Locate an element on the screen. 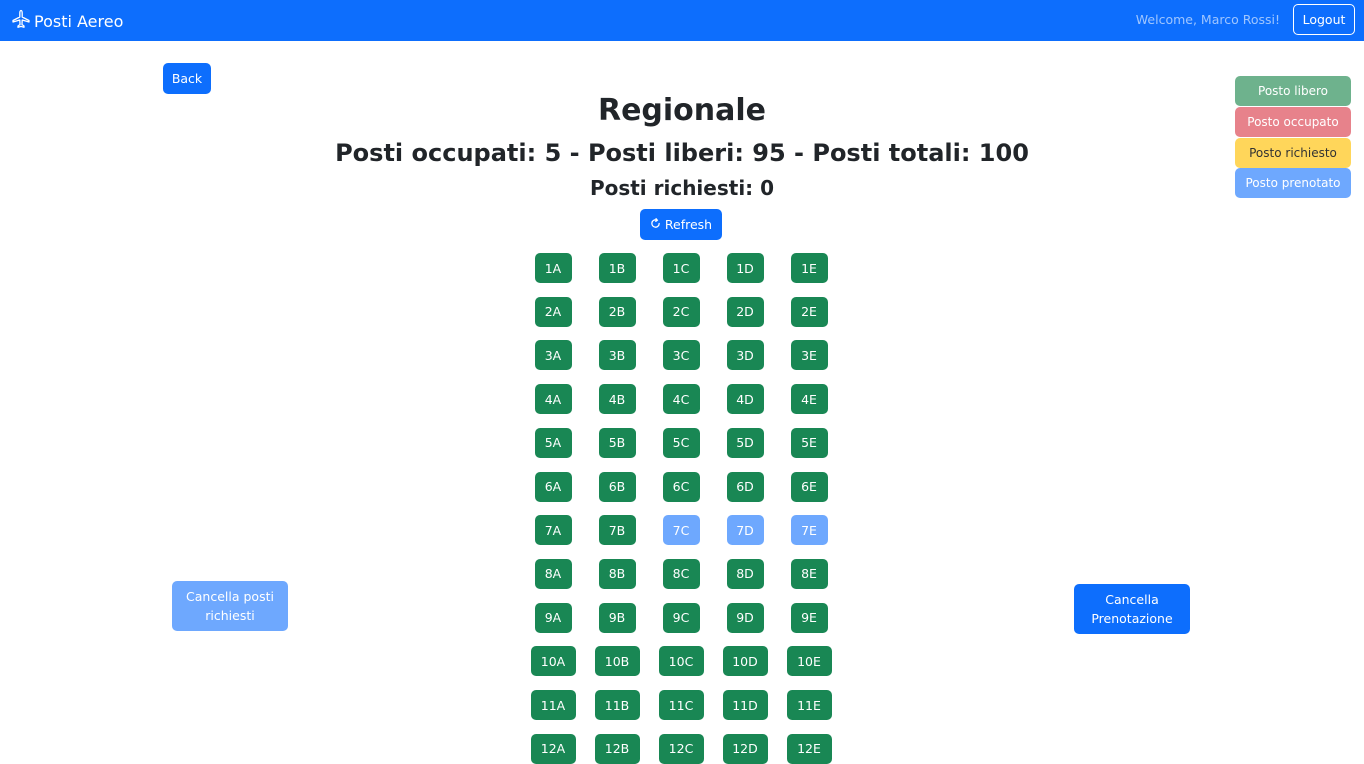 Image resolution: width=1364 pixels, height=764 pixels. seat-1b: 1B is located at coordinates (617, 268).